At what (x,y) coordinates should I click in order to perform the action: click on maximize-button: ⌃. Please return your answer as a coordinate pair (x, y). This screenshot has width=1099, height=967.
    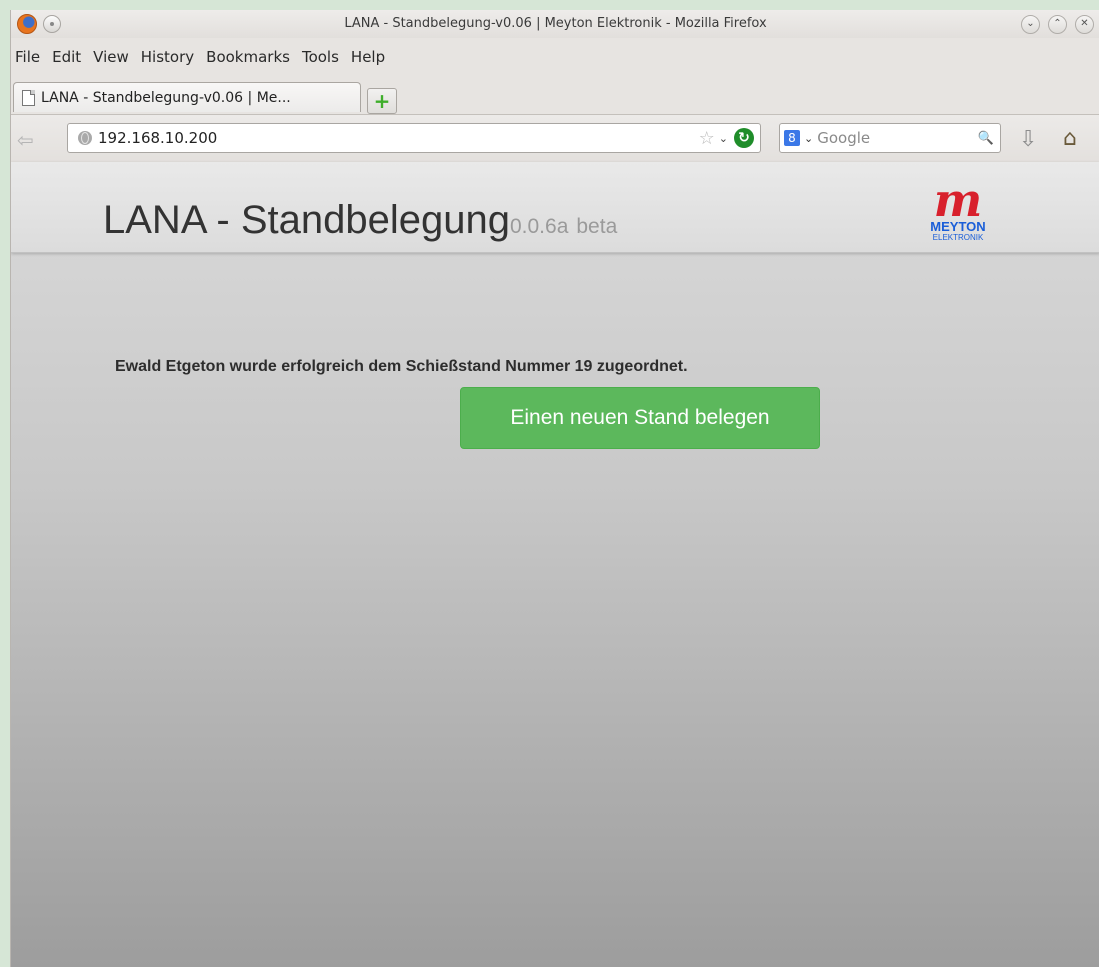
    Looking at the image, I should click on (1057, 24).